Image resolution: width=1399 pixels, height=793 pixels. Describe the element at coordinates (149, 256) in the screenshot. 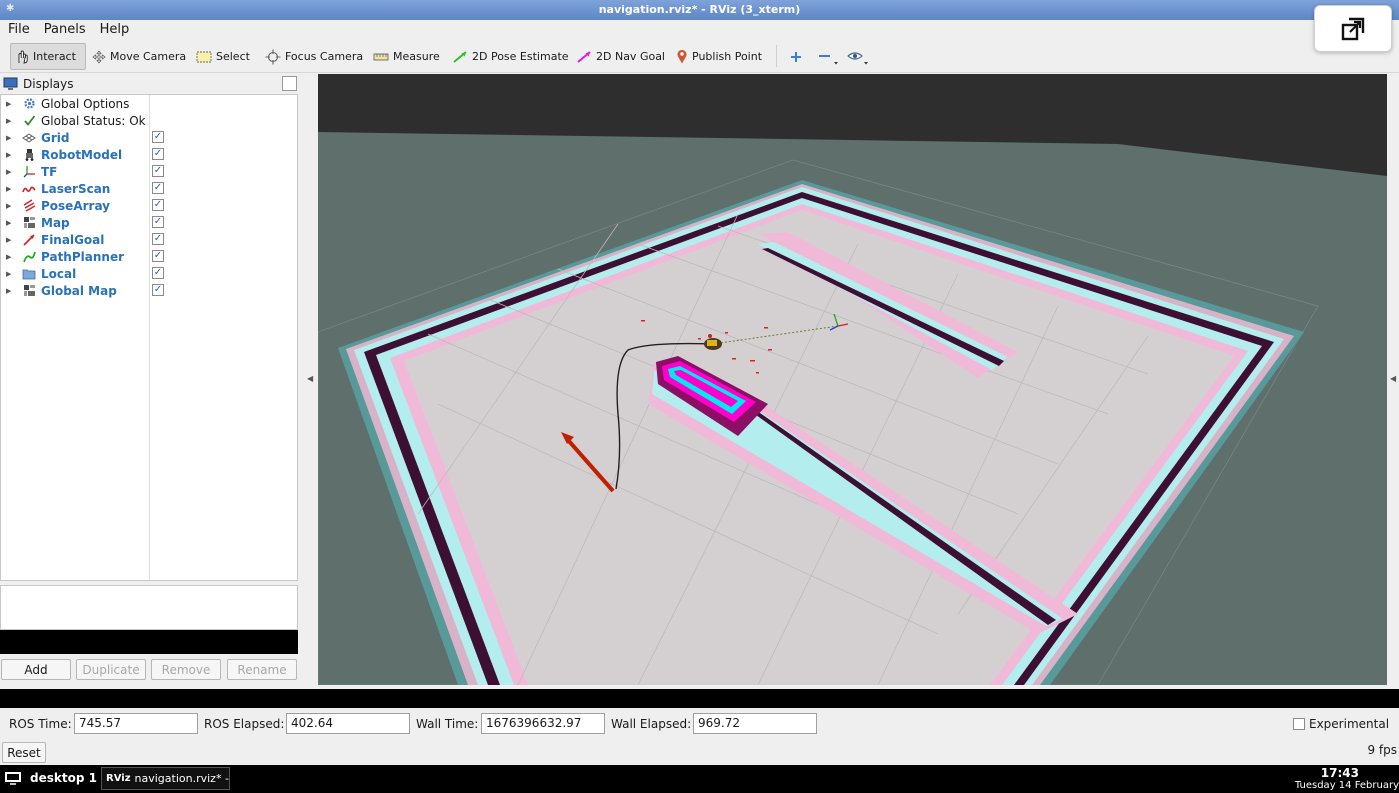

I see `display-item-path-planner: ▶ PathPlanner ✓` at that location.